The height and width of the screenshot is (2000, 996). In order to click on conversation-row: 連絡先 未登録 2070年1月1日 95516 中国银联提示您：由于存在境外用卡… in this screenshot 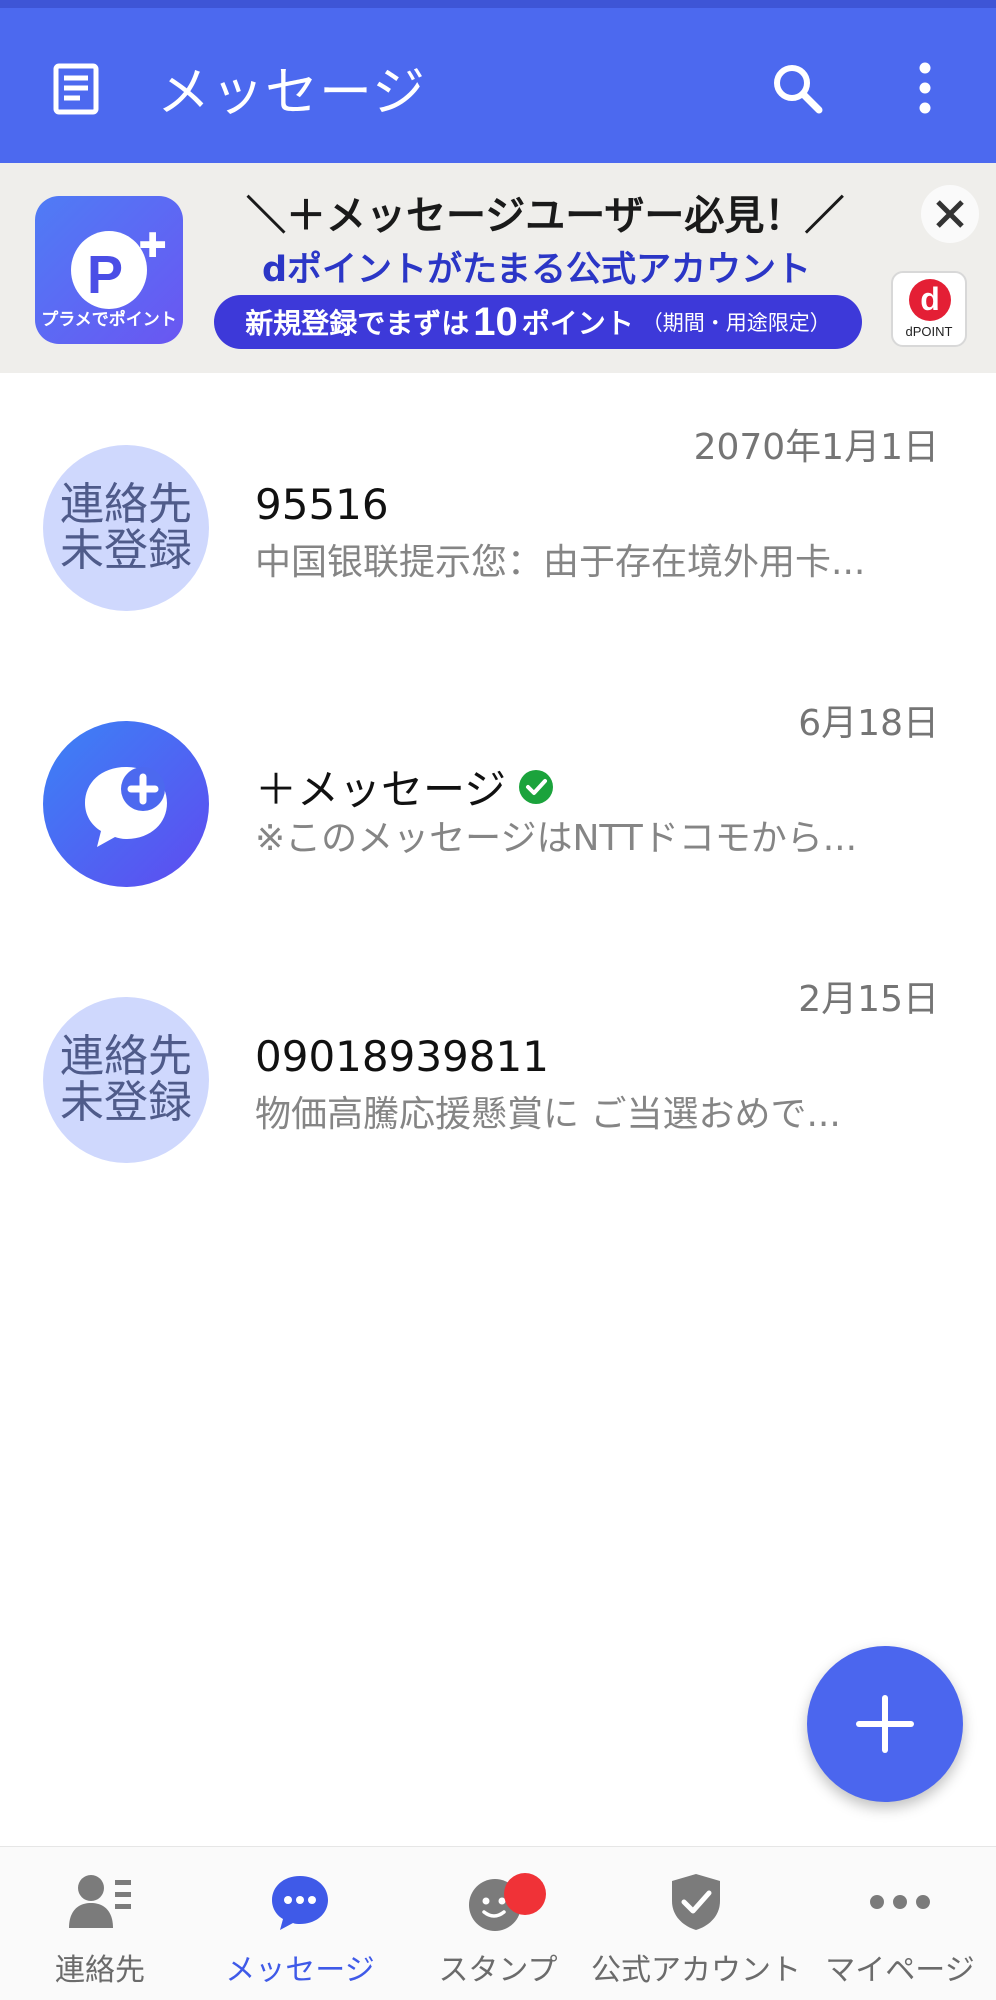, I will do `click(498, 528)`.